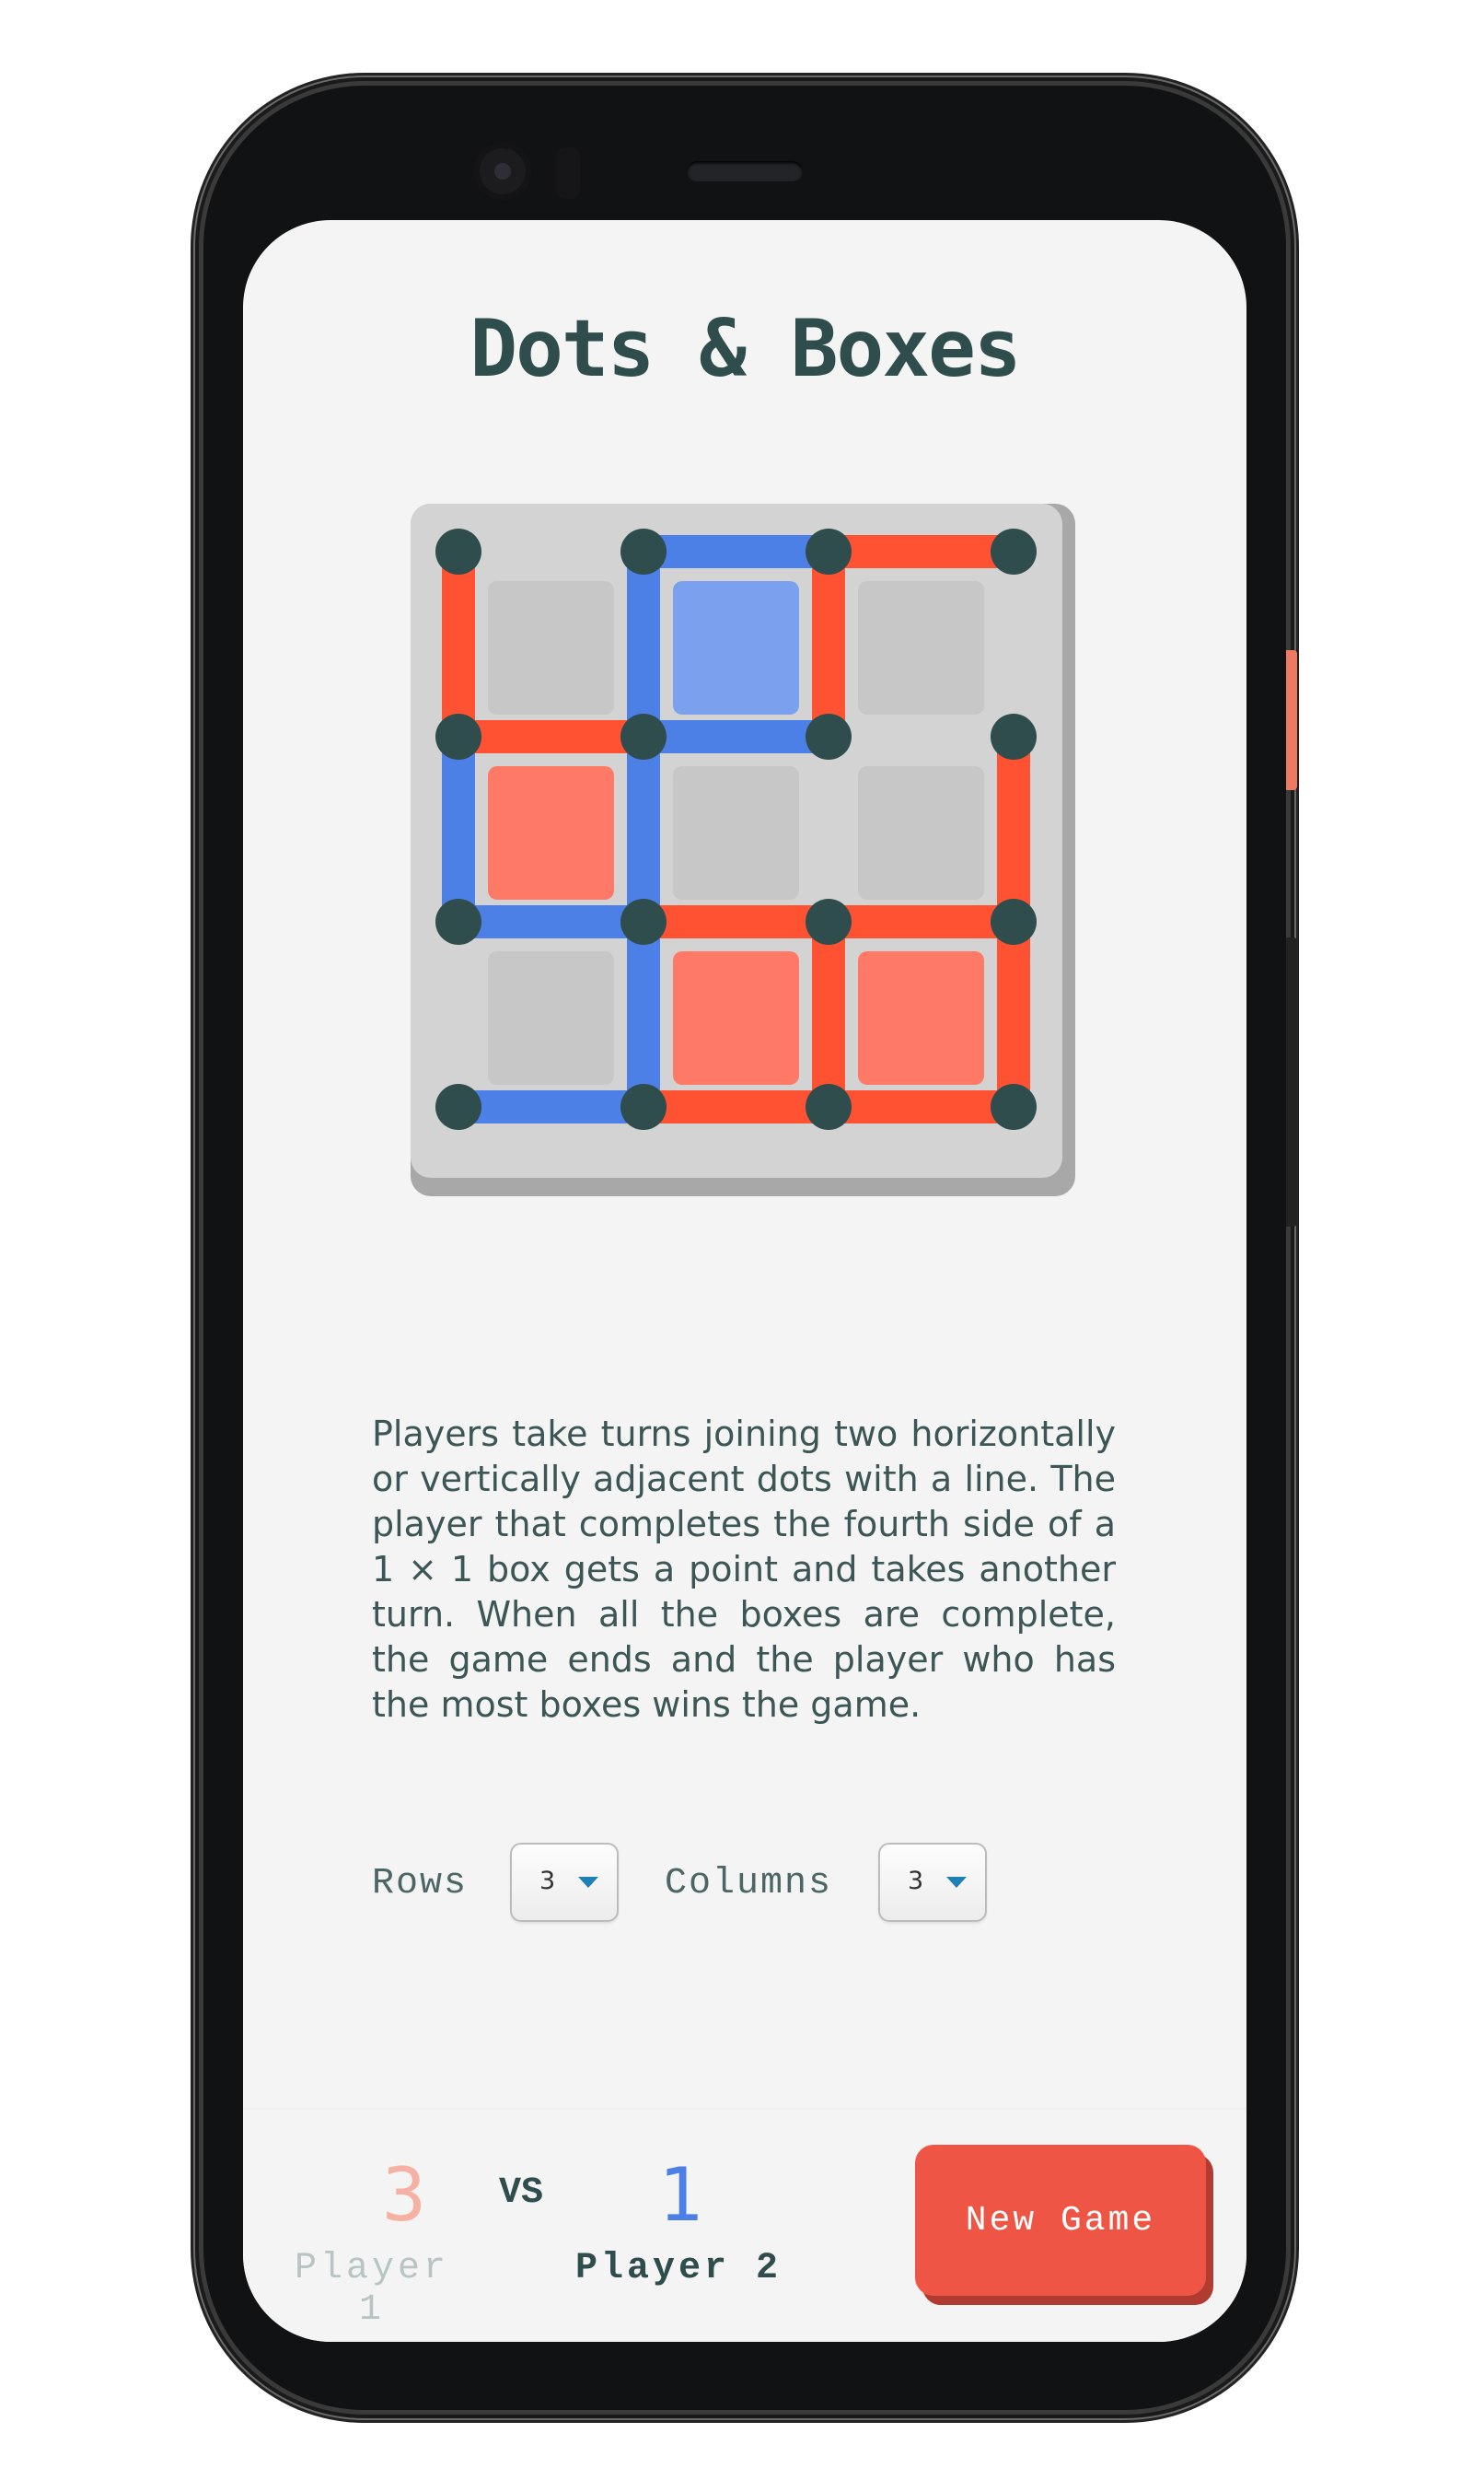 The image size is (1484, 2468). I want to click on page-title: Dots & Boxes, so click(745, 349).